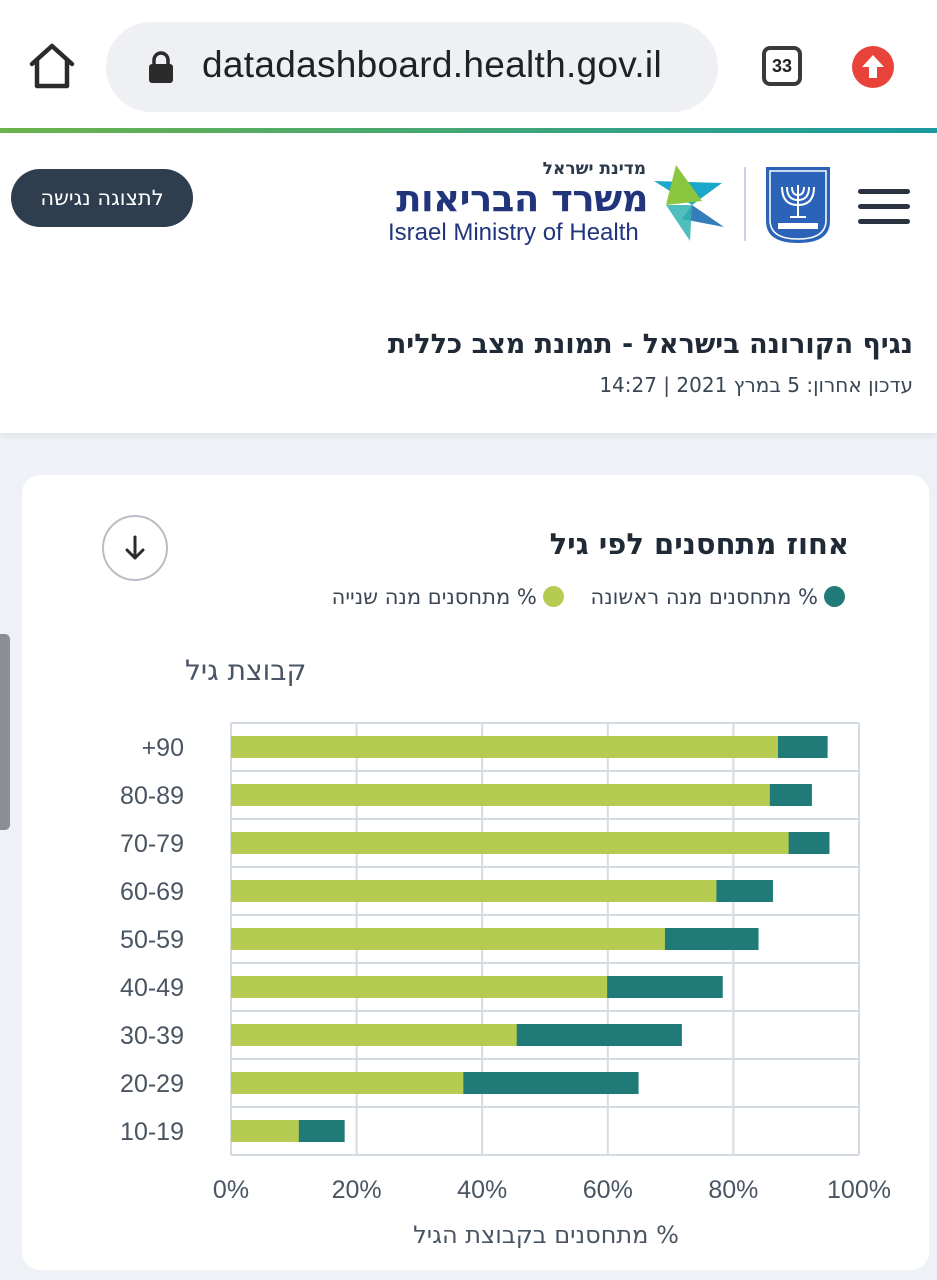 The height and width of the screenshot is (1280, 937). What do you see at coordinates (859, 1190) in the screenshot?
I see `x-tick-label: 100%` at bounding box center [859, 1190].